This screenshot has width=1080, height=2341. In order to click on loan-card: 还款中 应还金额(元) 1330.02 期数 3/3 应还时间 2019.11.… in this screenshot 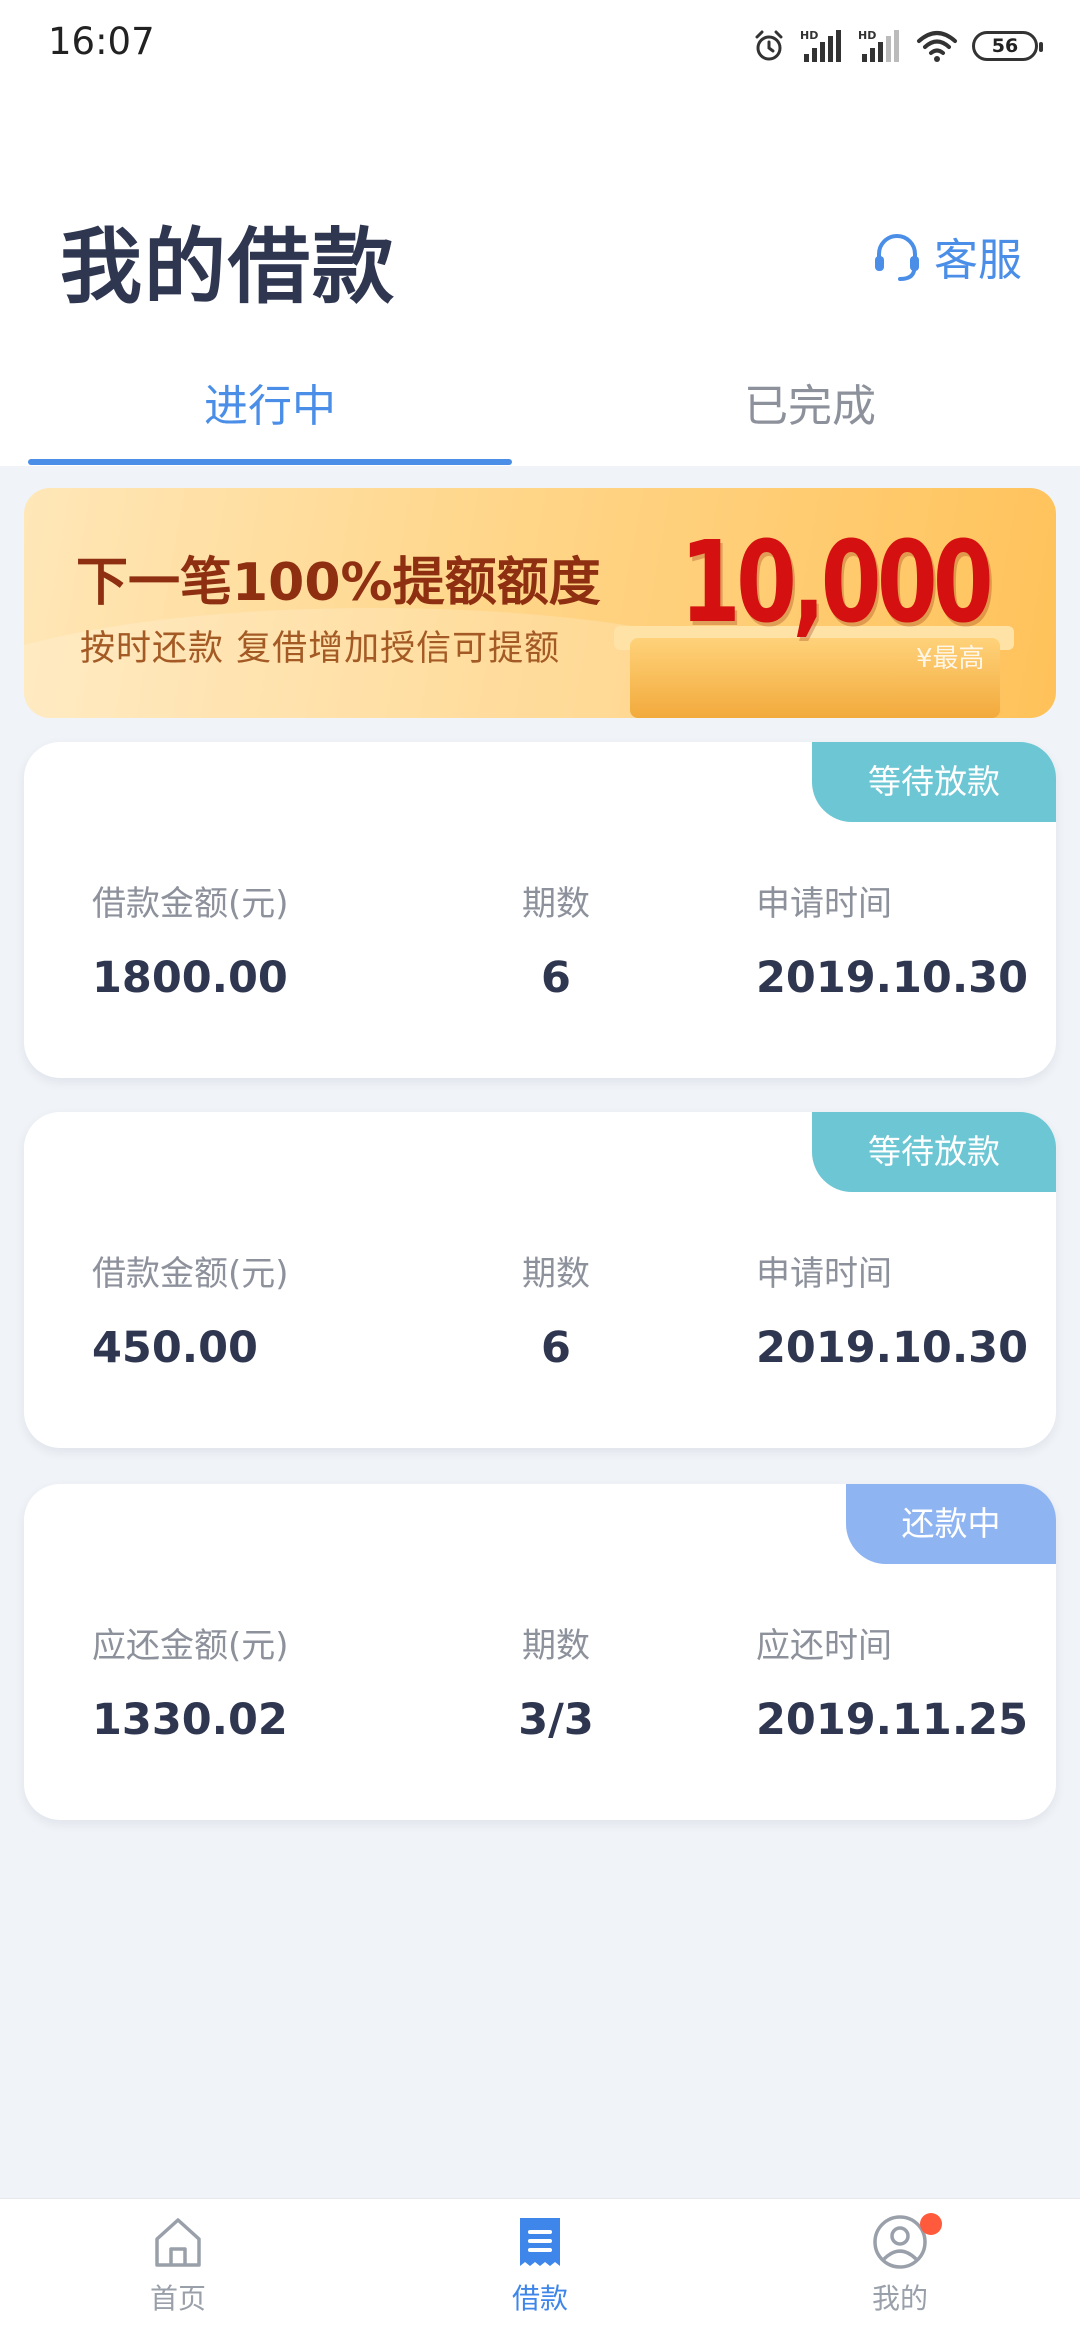, I will do `click(540, 1652)`.